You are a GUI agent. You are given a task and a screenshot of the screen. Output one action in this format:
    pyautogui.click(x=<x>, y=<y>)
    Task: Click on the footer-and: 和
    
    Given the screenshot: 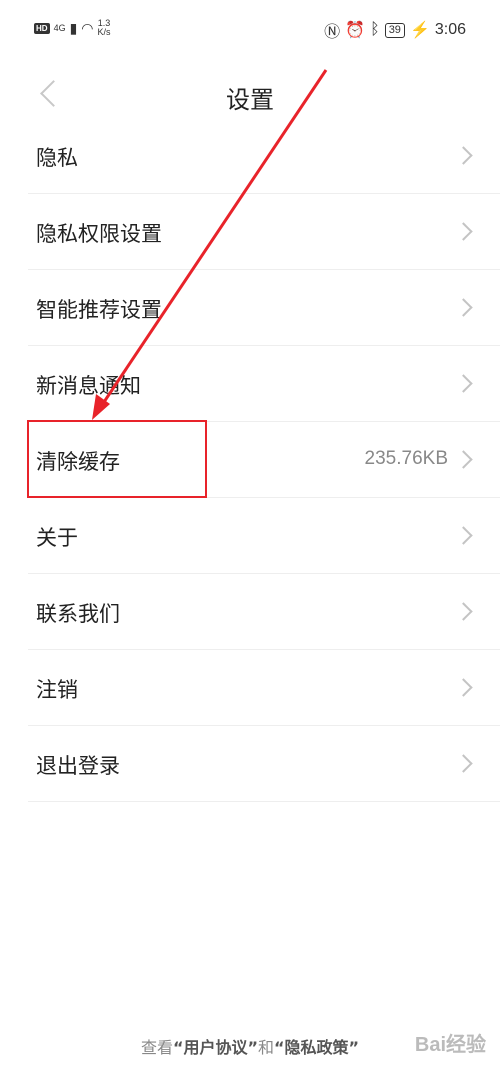 What is the action you would take?
    pyautogui.click(x=266, y=1047)
    